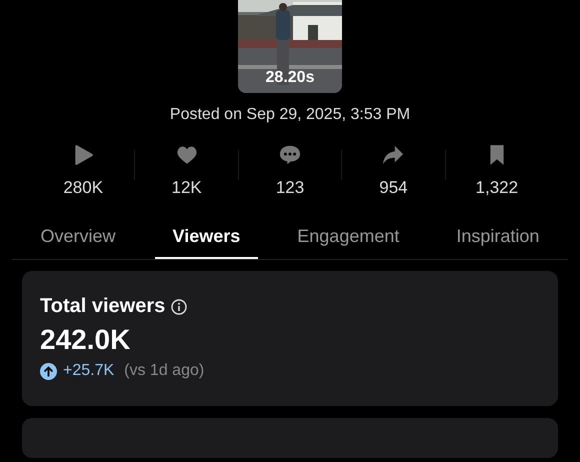 Image resolution: width=580 pixels, height=462 pixels. What do you see at coordinates (393, 155) in the screenshot?
I see `share-arrow-icon` at bounding box center [393, 155].